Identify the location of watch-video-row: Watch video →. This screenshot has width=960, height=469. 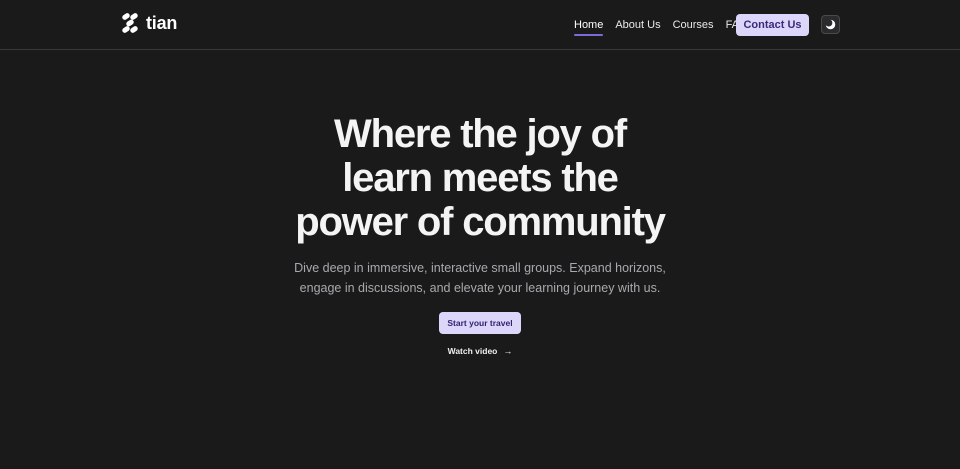
(480, 351).